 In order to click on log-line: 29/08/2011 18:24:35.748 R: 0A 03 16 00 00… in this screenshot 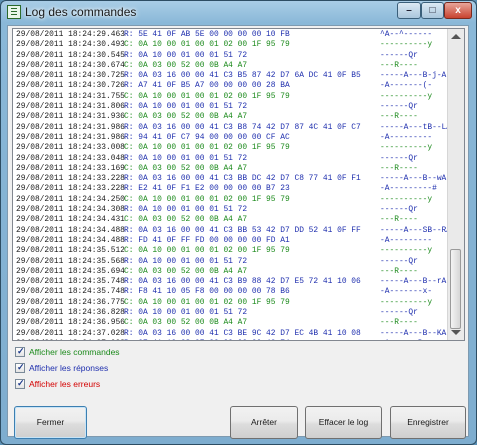, I will do `click(236, 282)`.